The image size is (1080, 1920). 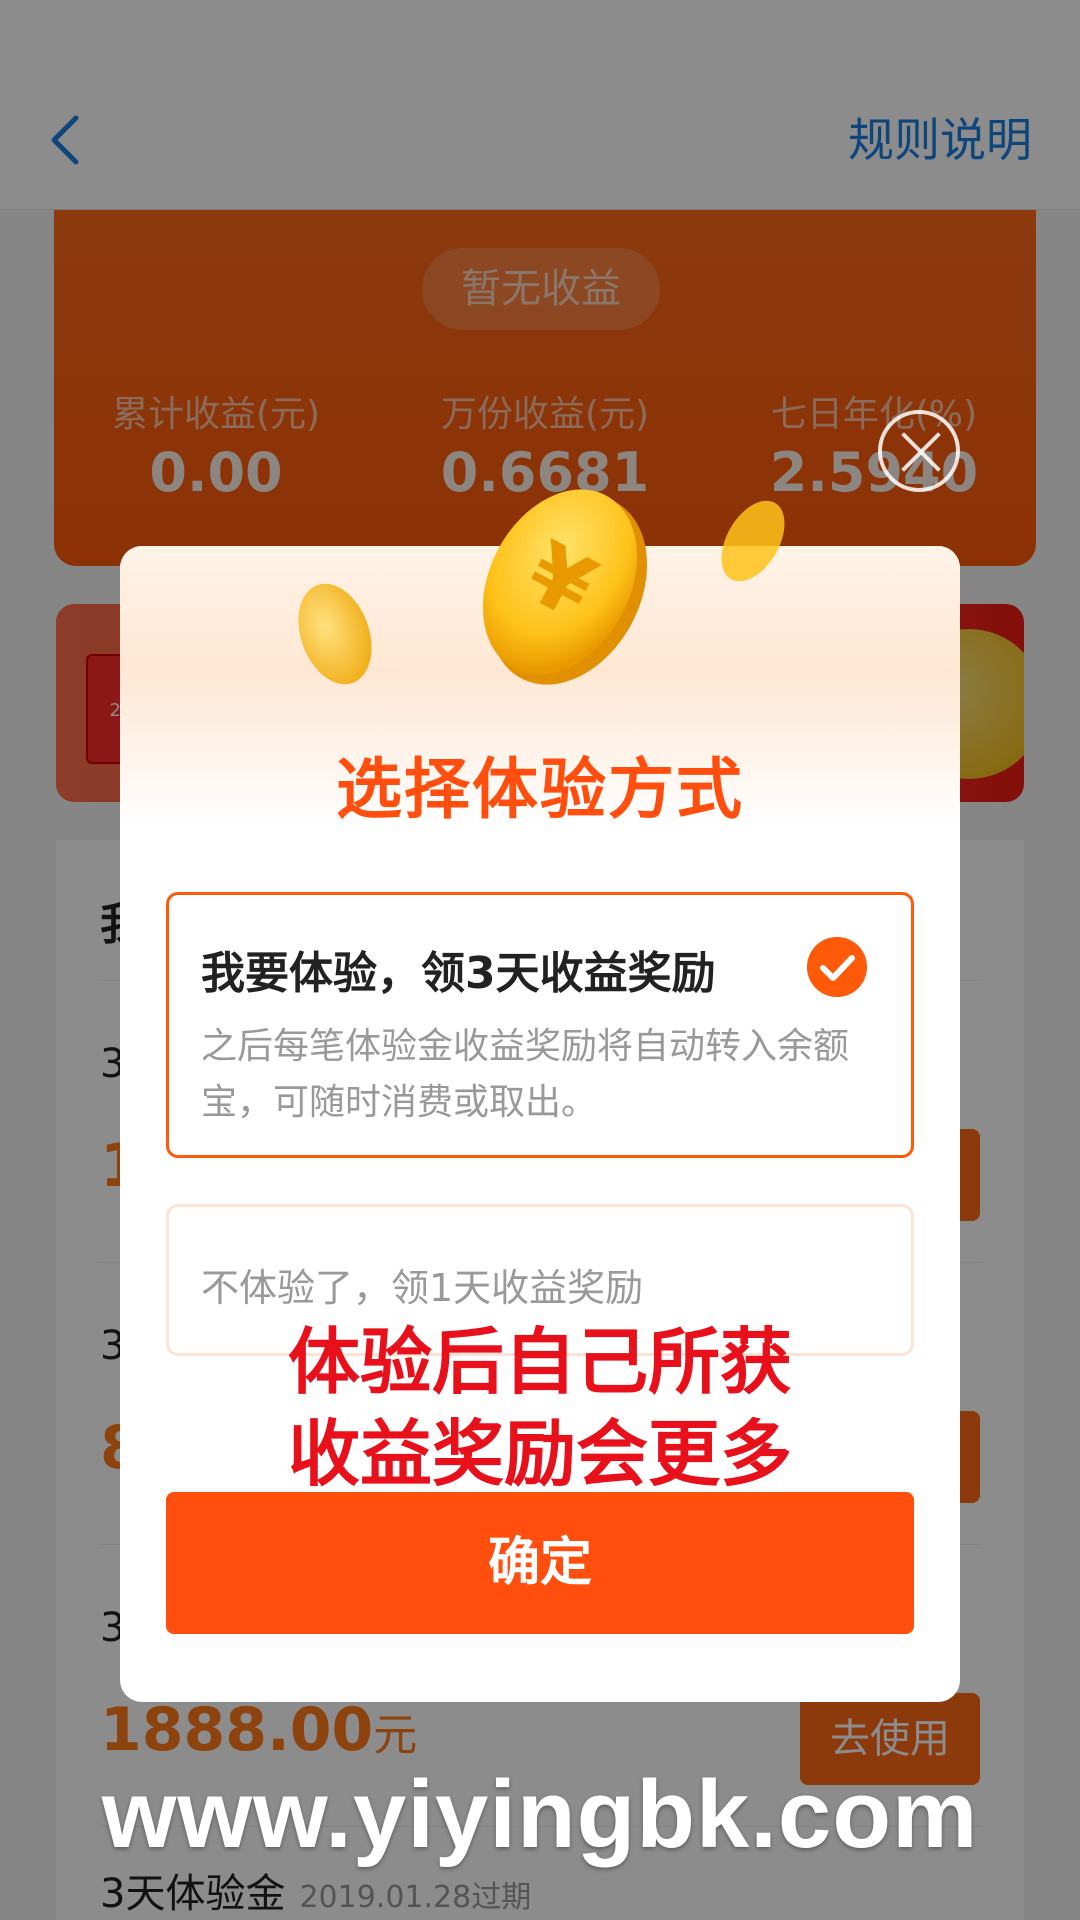 What do you see at coordinates (565, 587) in the screenshot?
I see `yuan-coin-icon: ¥` at bounding box center [565, 587].